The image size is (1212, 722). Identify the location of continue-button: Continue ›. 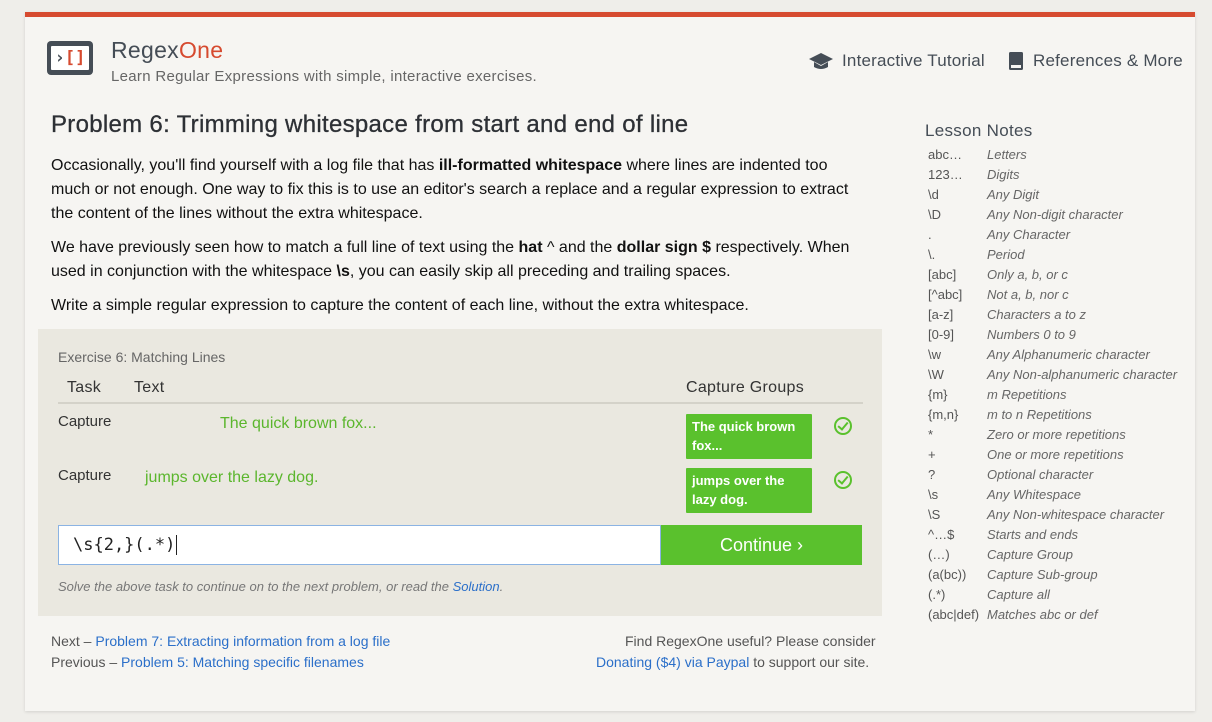
(761, 545).